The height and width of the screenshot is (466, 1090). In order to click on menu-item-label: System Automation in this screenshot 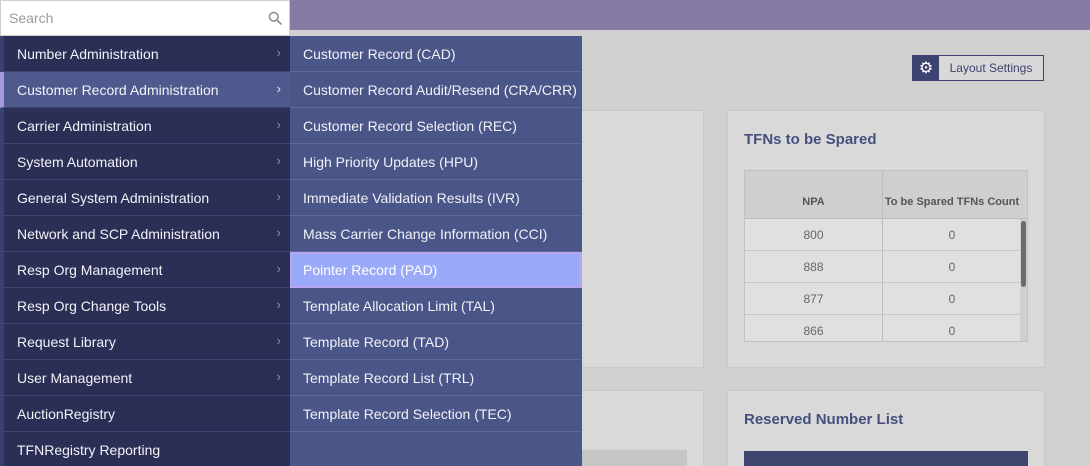, I will do `click(77, 161)`.